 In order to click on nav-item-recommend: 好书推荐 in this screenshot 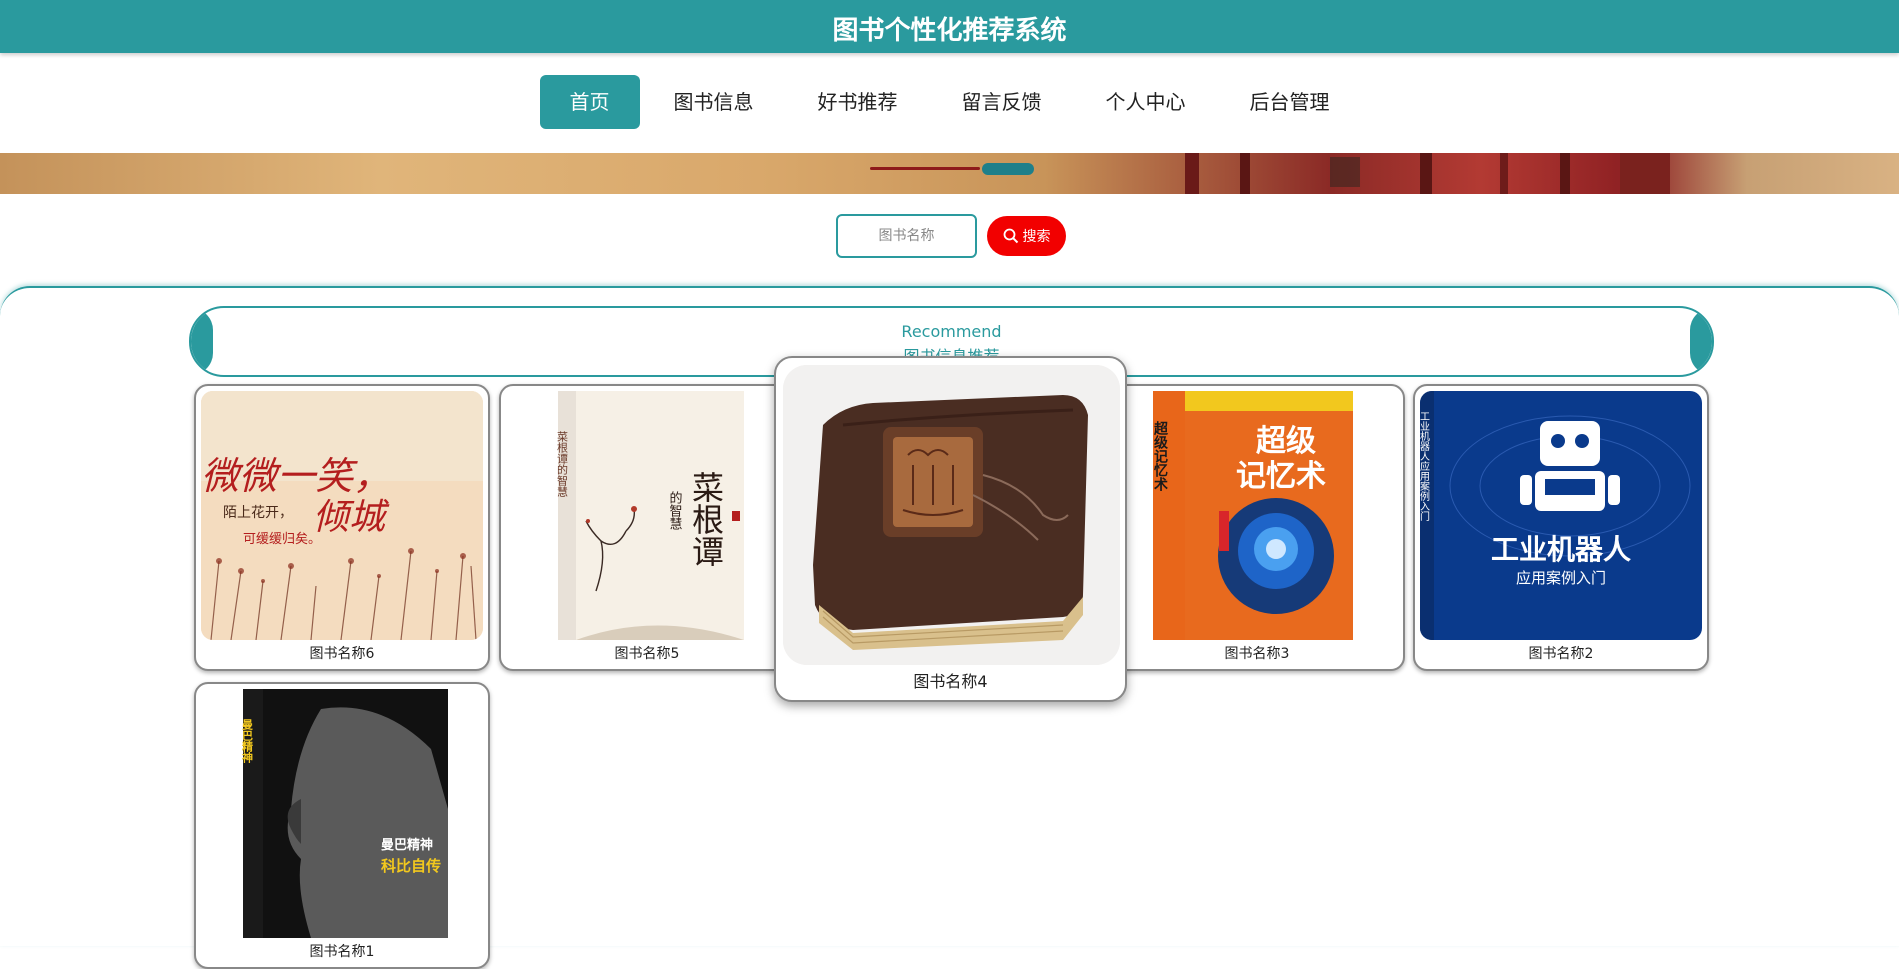, I will do `click(858, 102)`.